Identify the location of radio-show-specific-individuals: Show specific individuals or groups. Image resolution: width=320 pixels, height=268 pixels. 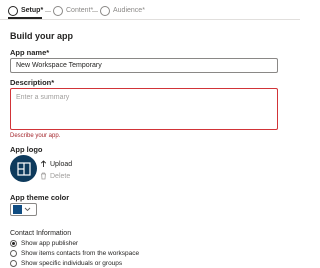
(66, 263).